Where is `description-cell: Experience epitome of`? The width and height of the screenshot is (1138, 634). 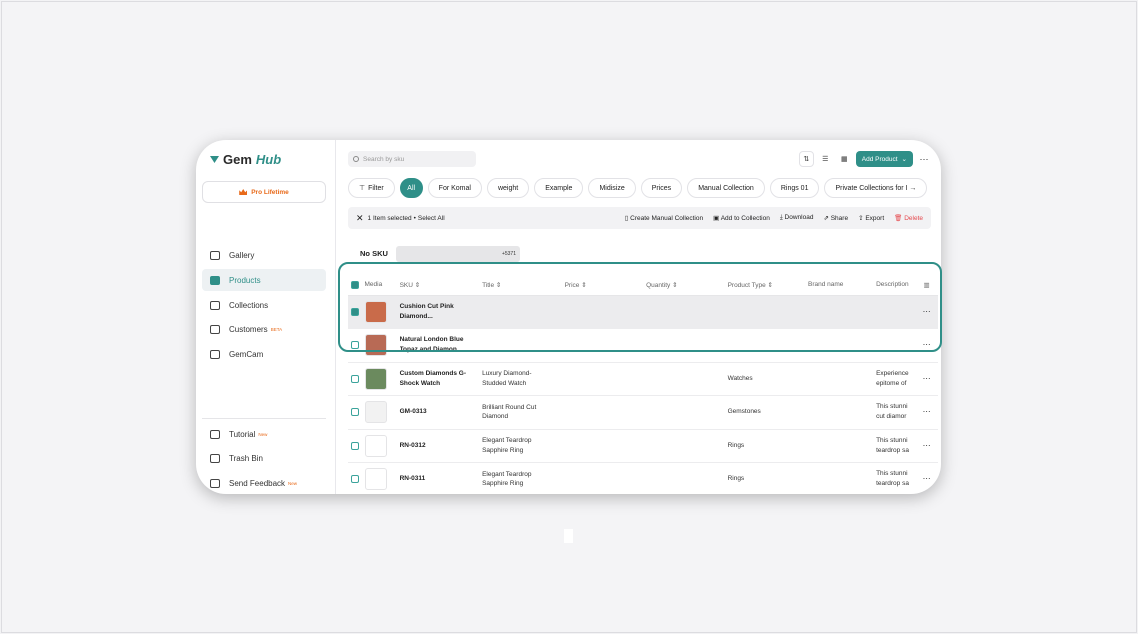 description-cell: Experience epitome of is located at coordinates (892, 378).